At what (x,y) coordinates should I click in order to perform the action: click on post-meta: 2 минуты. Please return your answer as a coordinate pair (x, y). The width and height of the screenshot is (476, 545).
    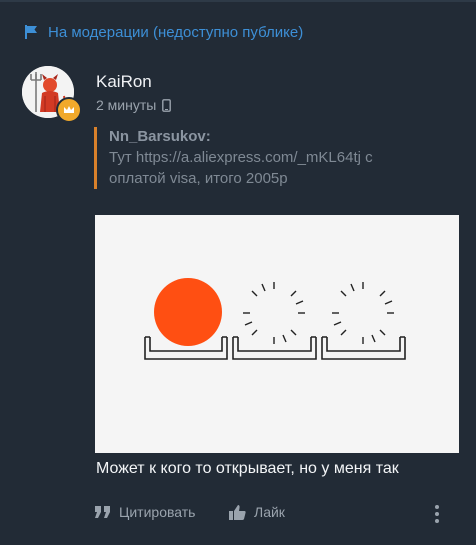
    Looking at the image, I should click on (134, 105).